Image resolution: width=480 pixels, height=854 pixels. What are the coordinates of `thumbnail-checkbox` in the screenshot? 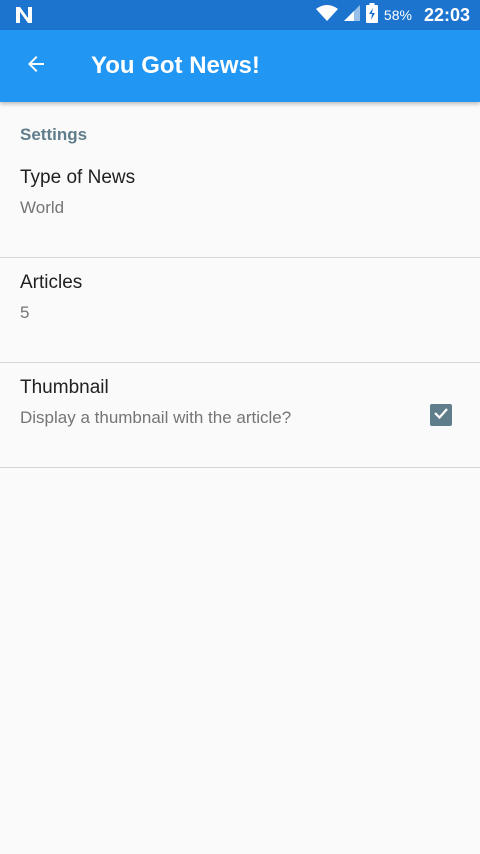 It's located at (441, 415).